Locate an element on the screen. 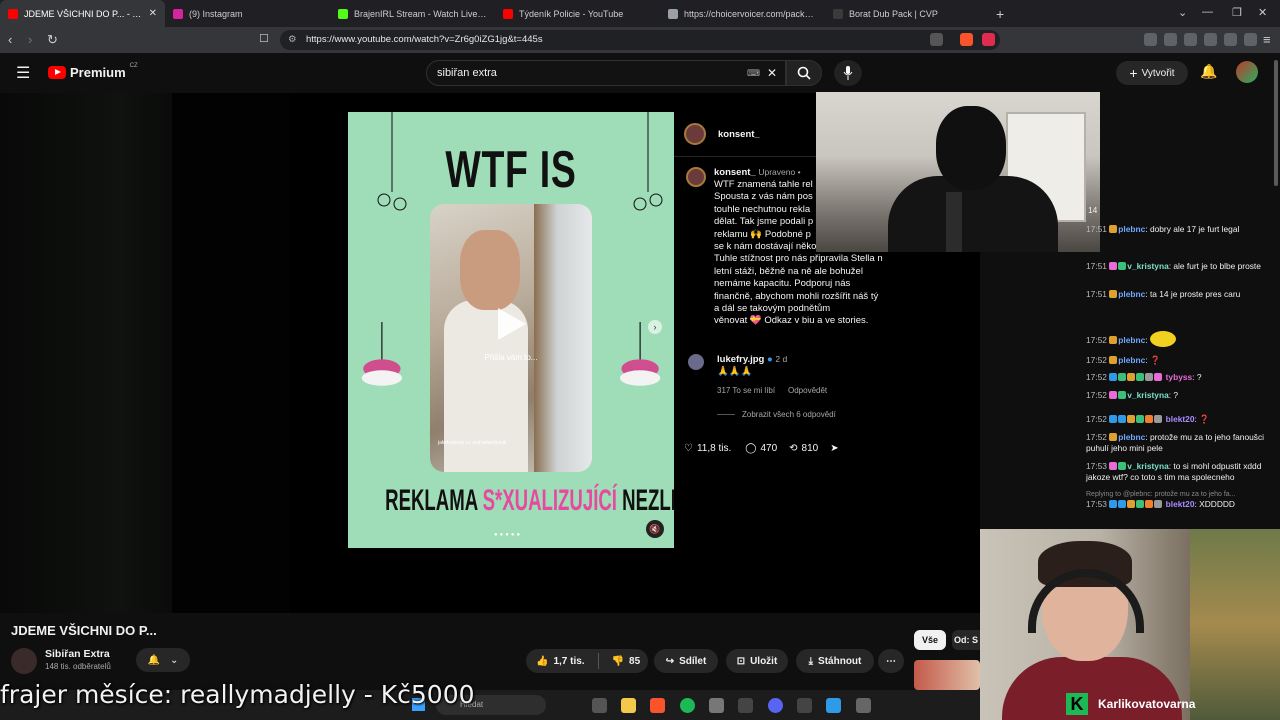 The width and height of the screenshot is (1280, 720). more-actions-button: ⋯ is located at coordinates (891, 661).